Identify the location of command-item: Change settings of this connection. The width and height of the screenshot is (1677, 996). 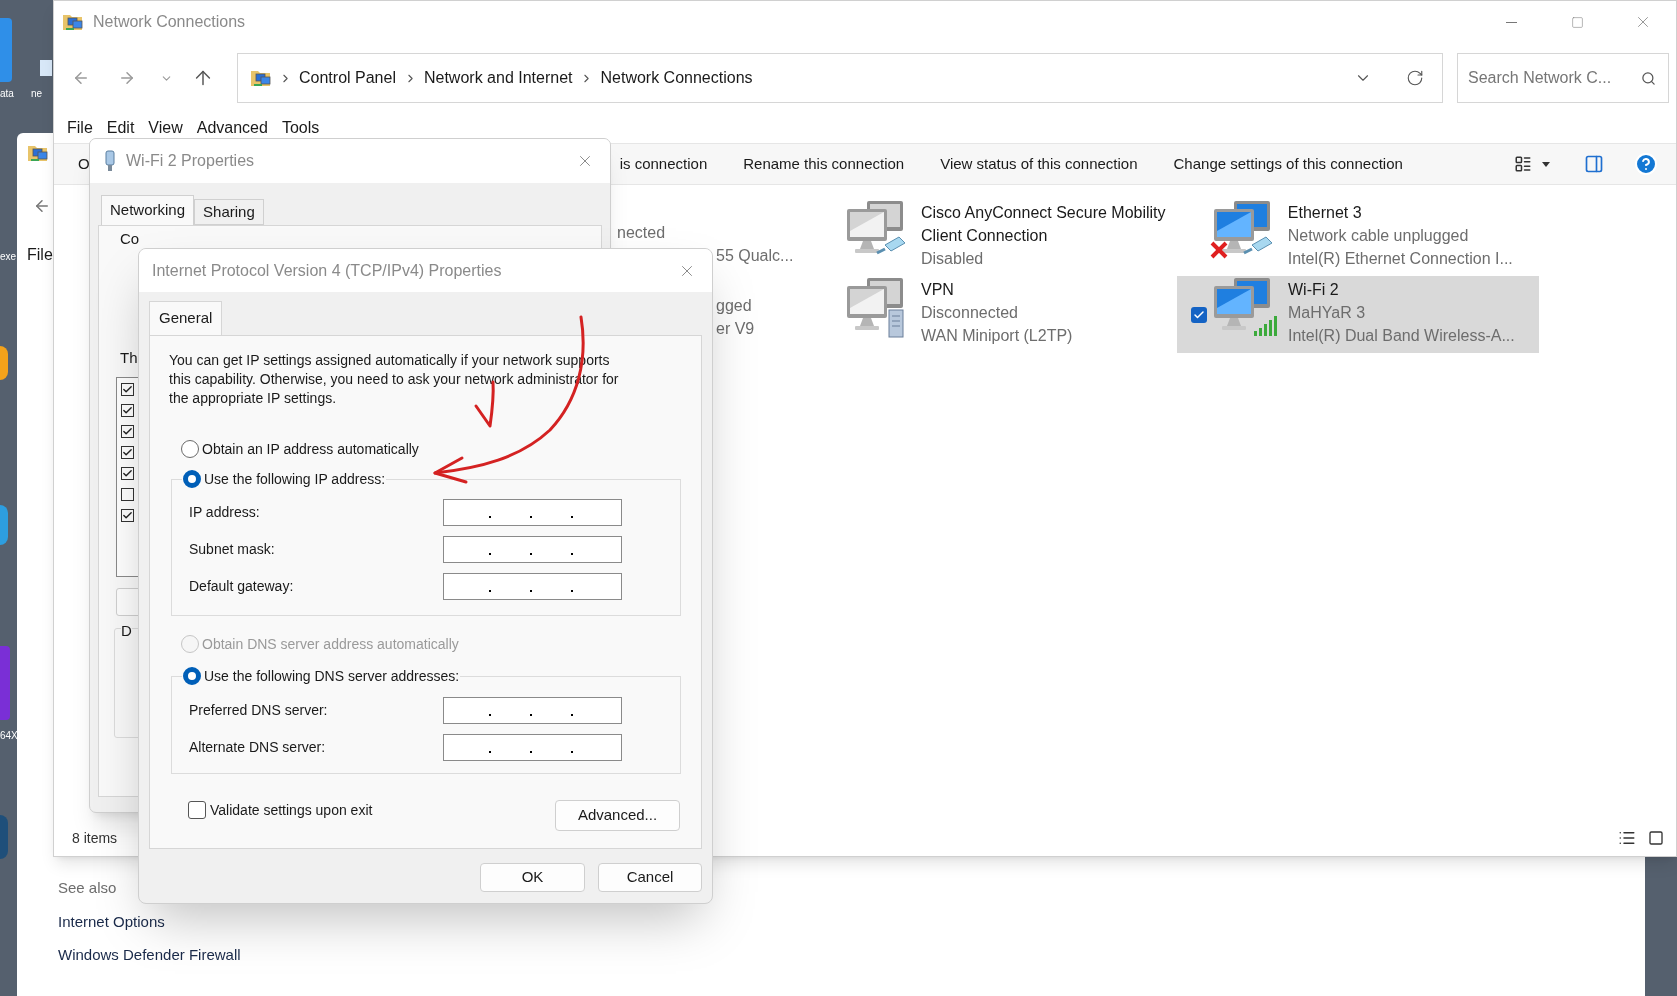
(1288, 164).